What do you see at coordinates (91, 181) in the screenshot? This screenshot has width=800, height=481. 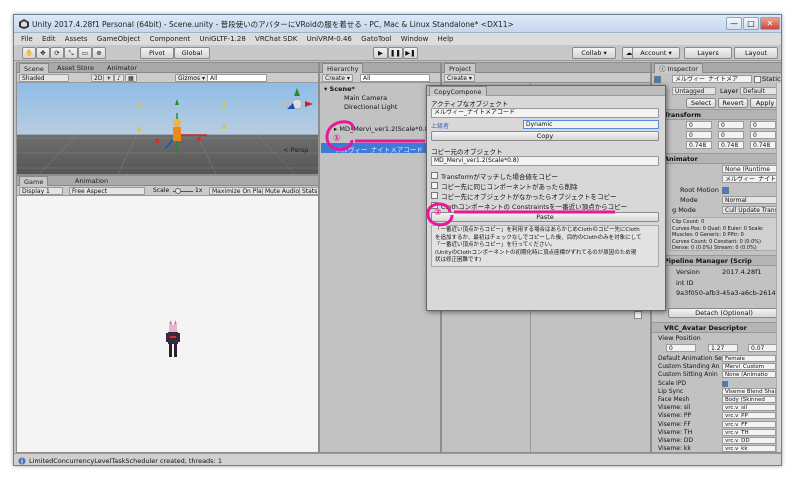 I see `tab-animation: Animation` at bounding box center [91, 181].